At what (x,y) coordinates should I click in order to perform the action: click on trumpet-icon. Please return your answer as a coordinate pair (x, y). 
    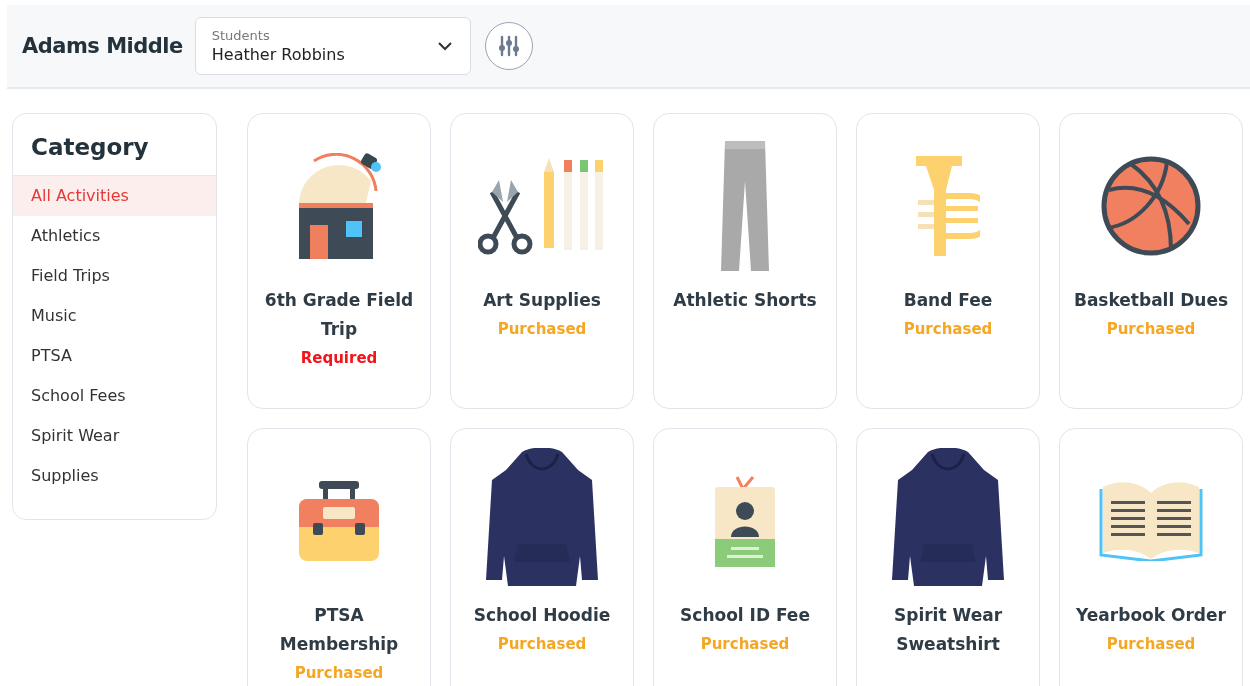
    Looking at the image, I should click on (948, 206).